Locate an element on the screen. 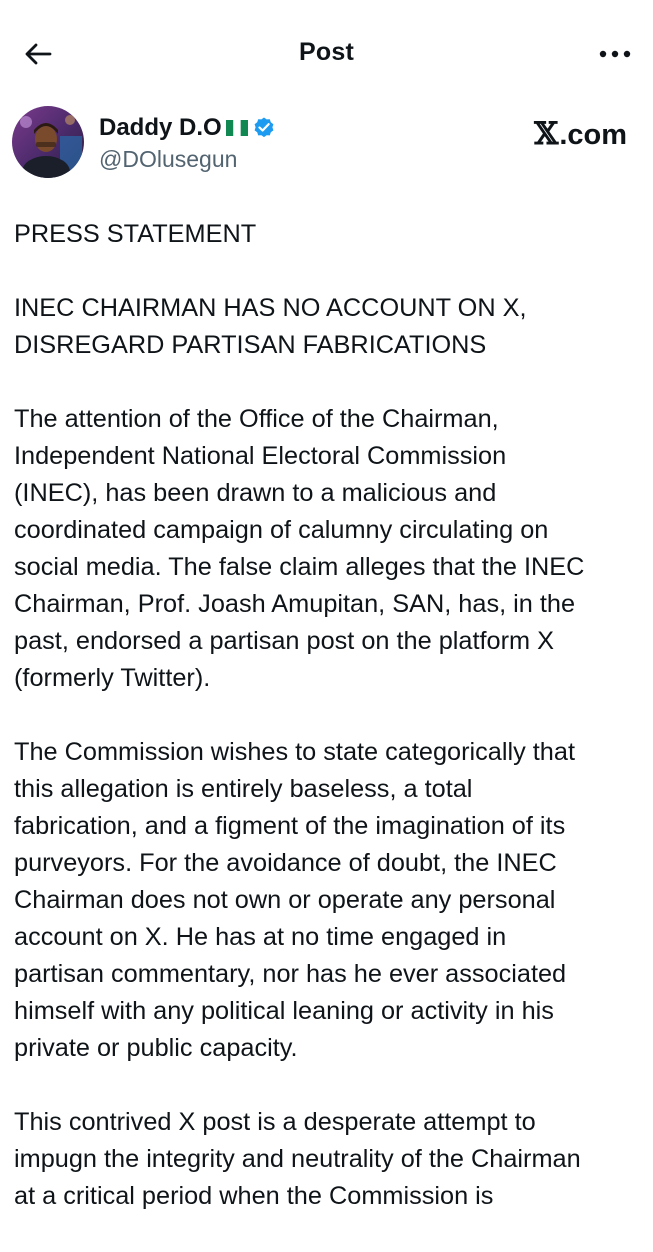 The width and height of the screenshot is (653, 1252). brand-logo: 𝕏 .com is located at coordinates (580, 134).